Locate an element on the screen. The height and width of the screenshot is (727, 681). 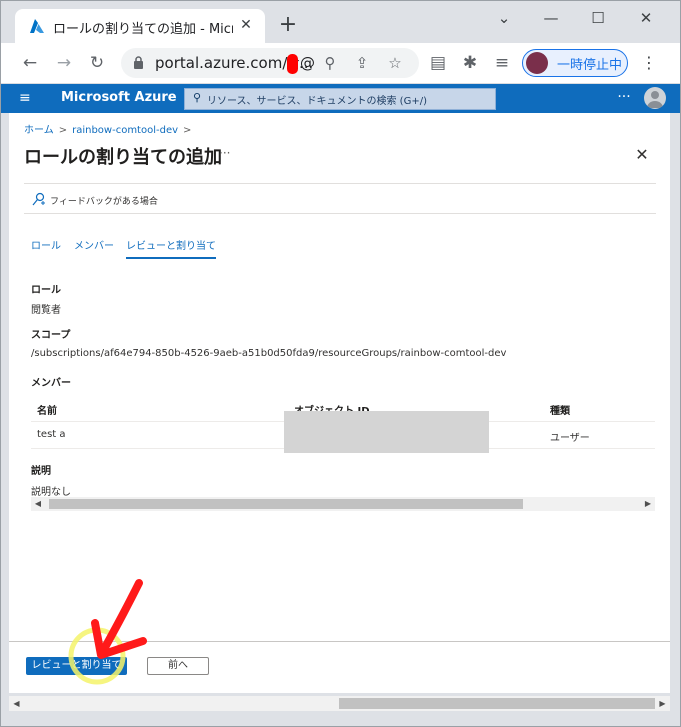
breadcrumb: ホーム > rainbow-comtool-dev > is located at coordinates (110, 128).